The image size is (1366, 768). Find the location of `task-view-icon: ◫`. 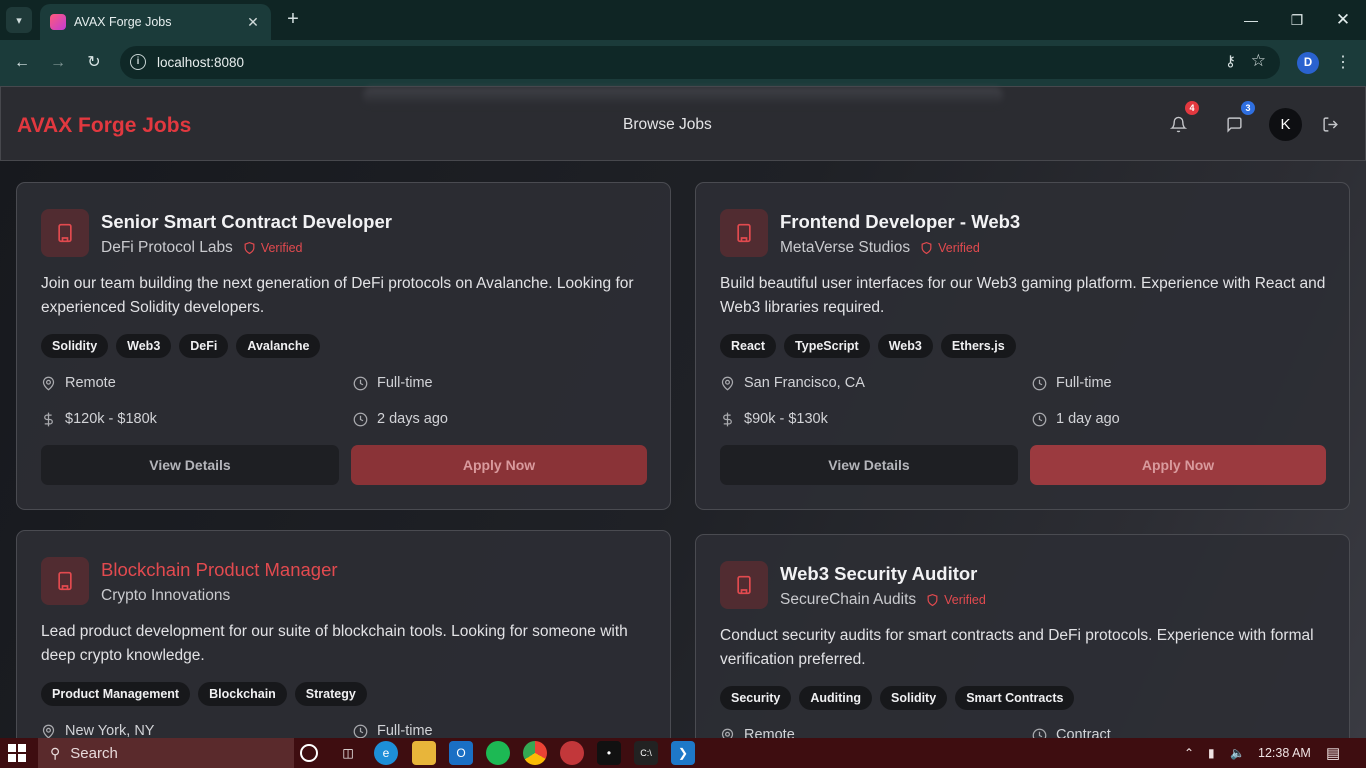

task-view-icon: ◫ is located at coordinates (348, 753).